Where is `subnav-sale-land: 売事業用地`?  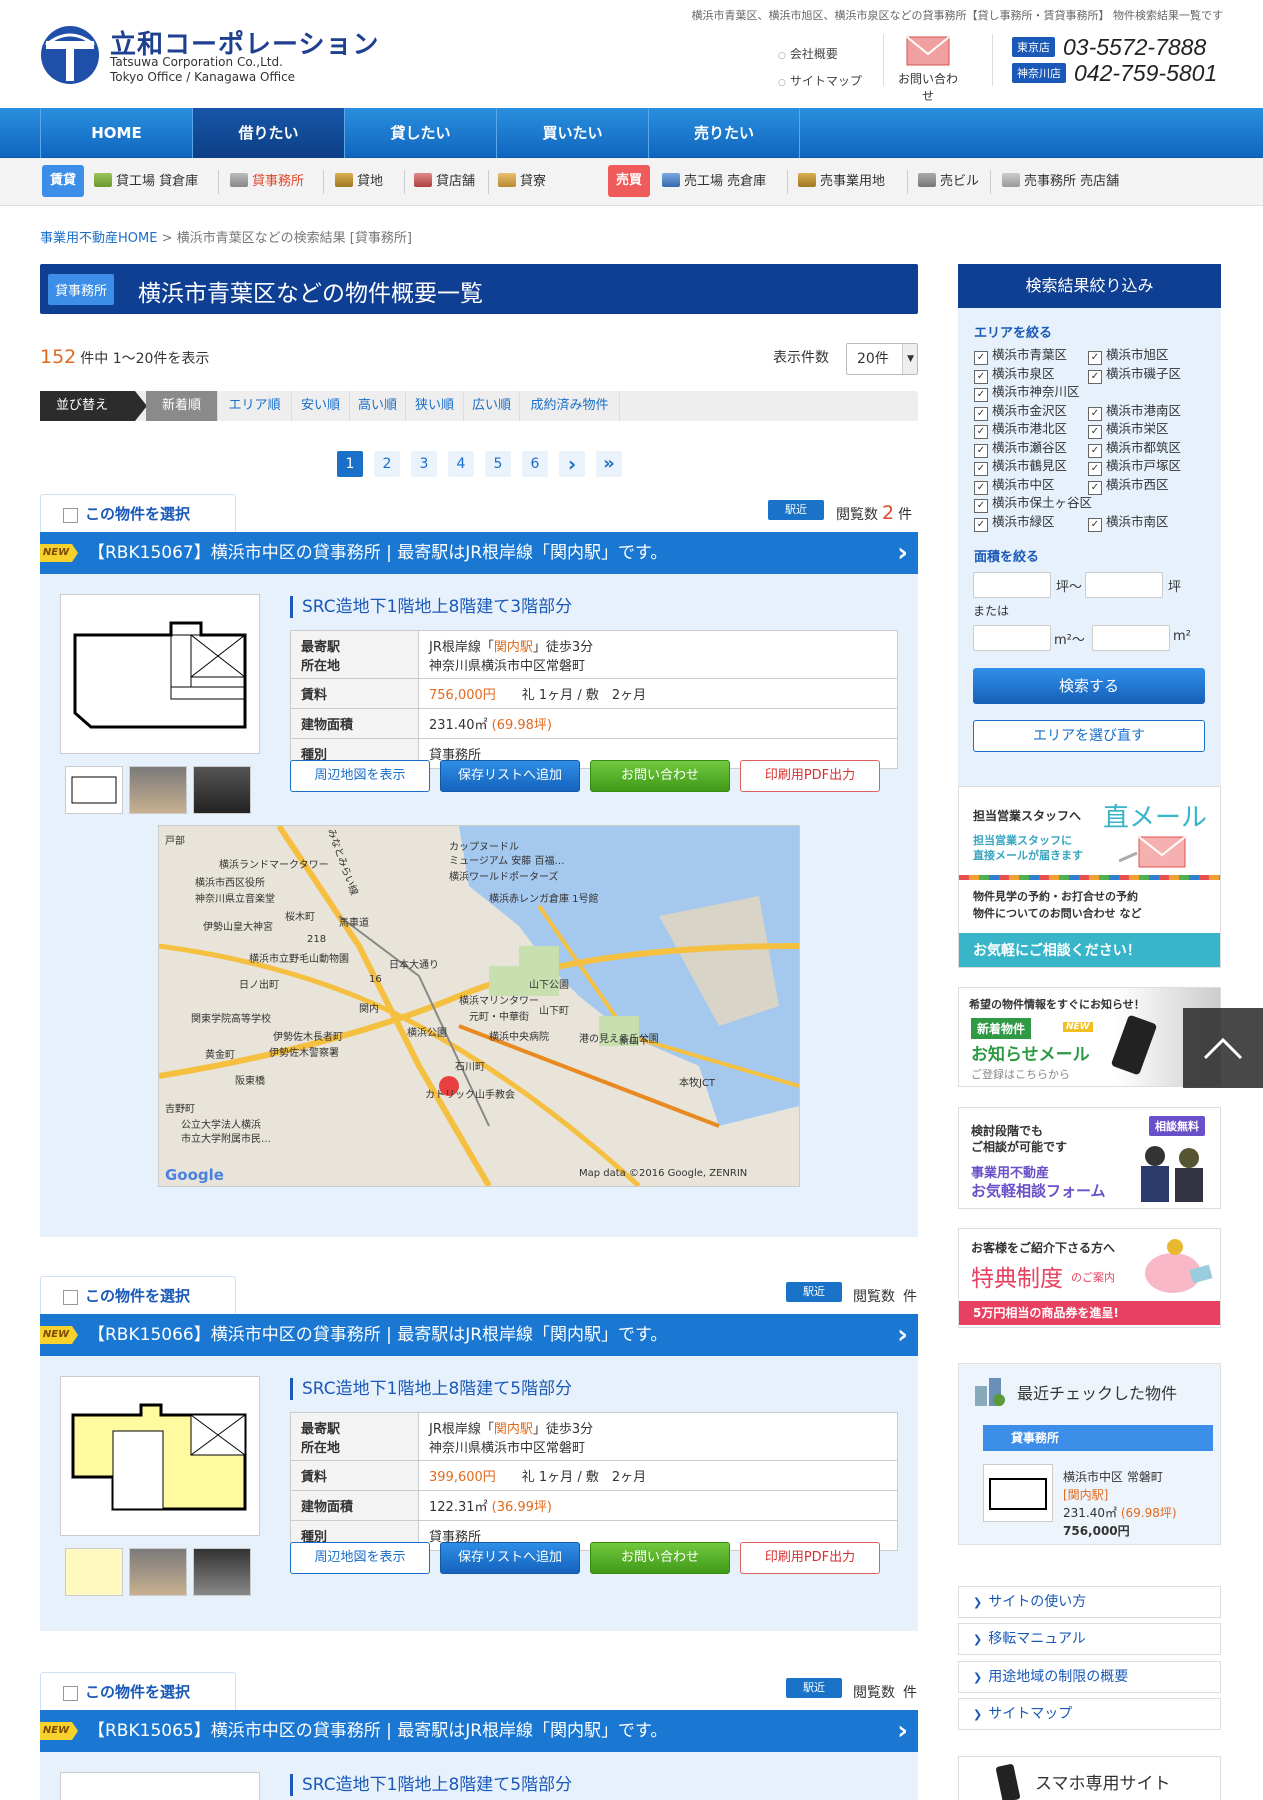
subnav-sale-land: 売事業用地 is located at coordinates (841, 182).